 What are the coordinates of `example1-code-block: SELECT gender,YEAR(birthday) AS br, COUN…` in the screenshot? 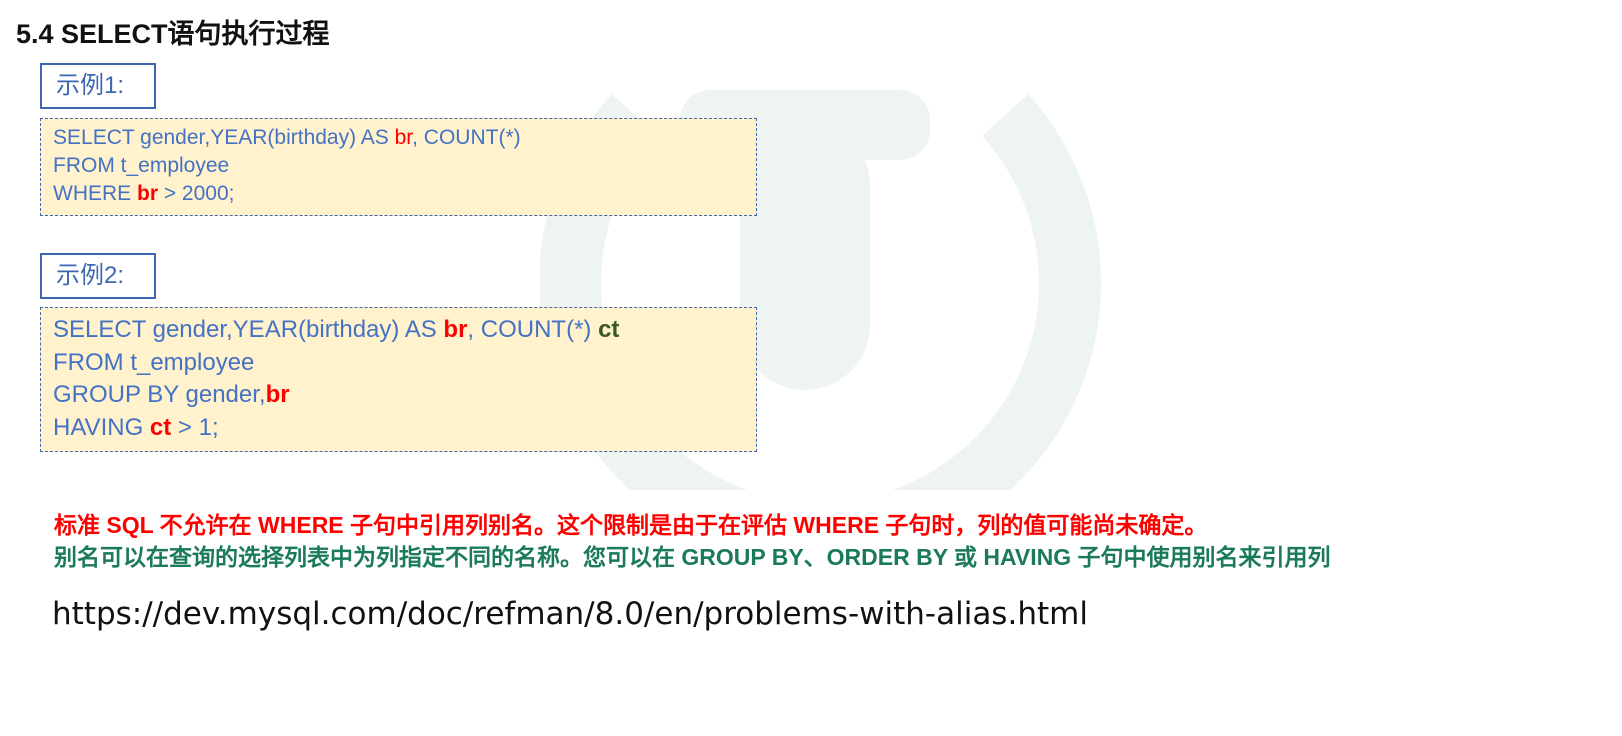 It's located at (398, 167).